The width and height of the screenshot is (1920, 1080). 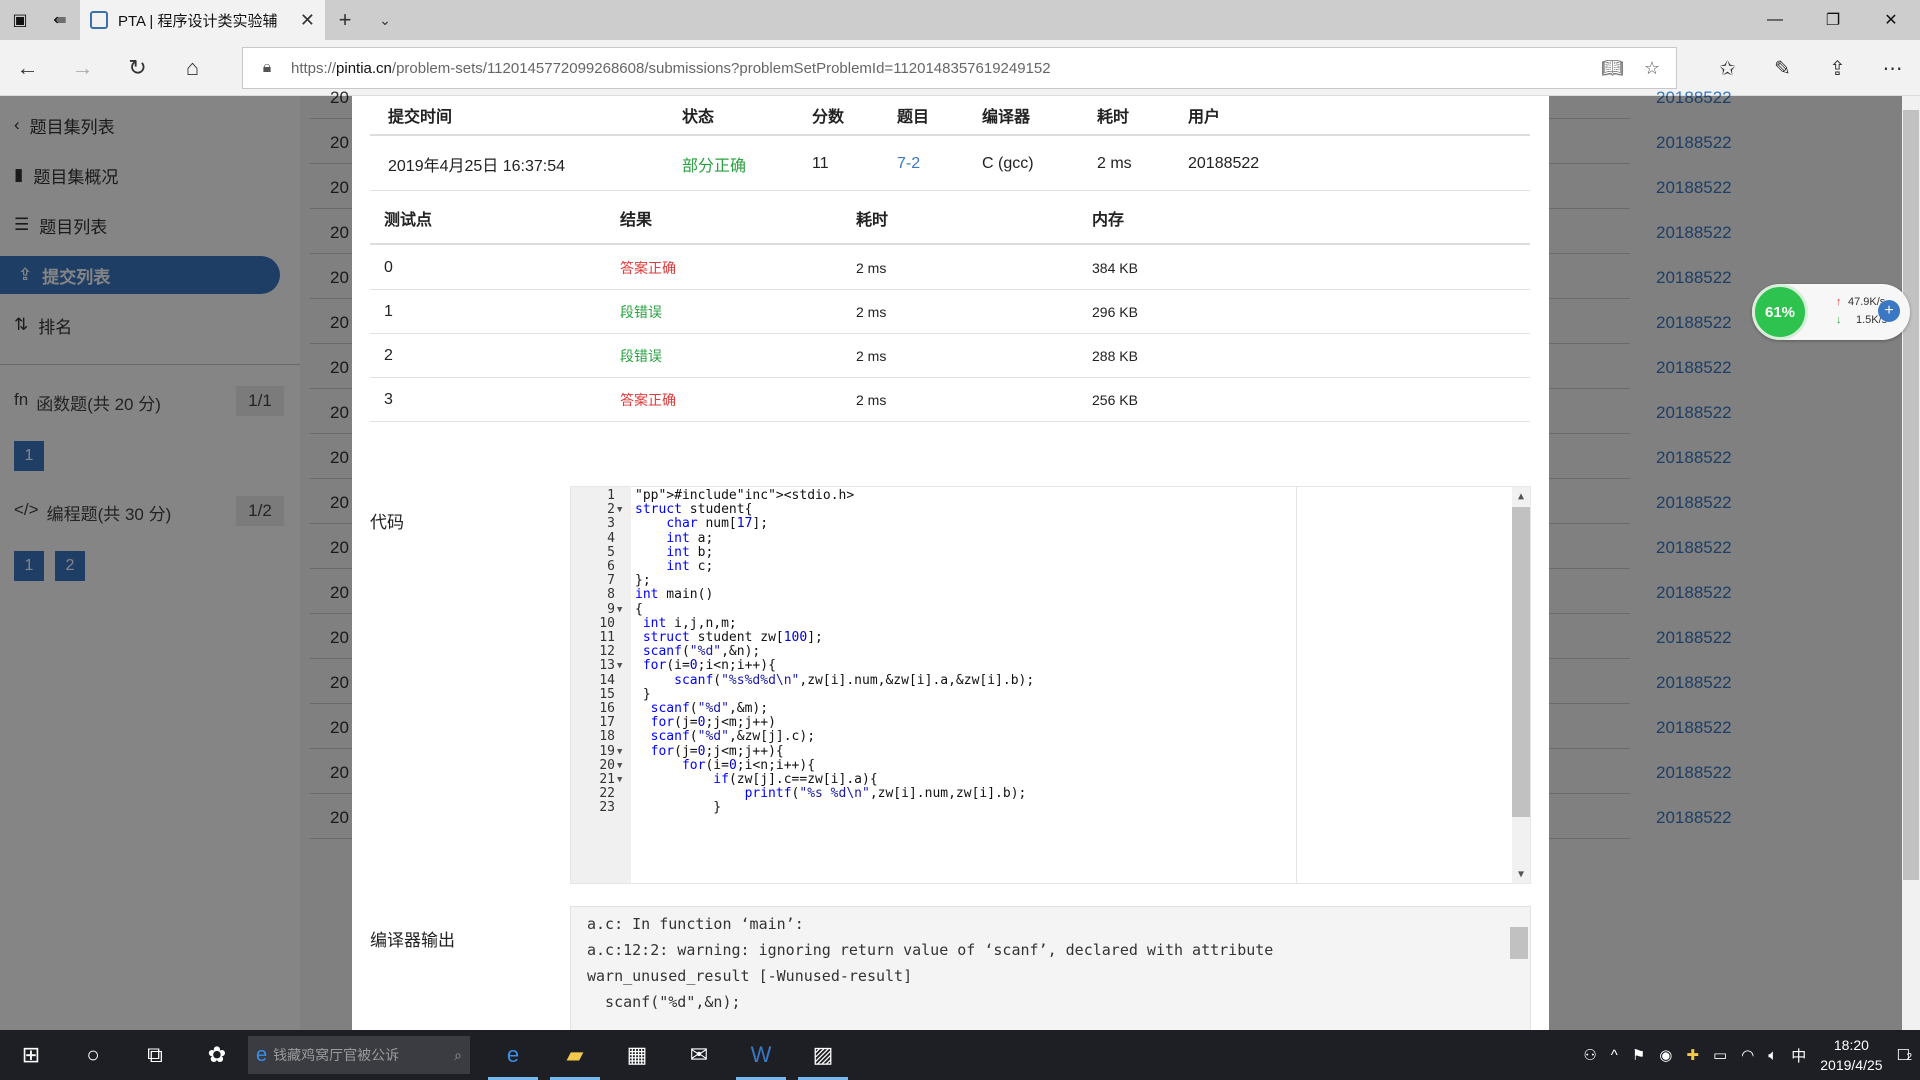 What do you see at coordinates (202, 20) in the screenshot?
I see `browser-tab: PTA | 程序设计类实验辅 ✕` at bounding box center [202, 20].